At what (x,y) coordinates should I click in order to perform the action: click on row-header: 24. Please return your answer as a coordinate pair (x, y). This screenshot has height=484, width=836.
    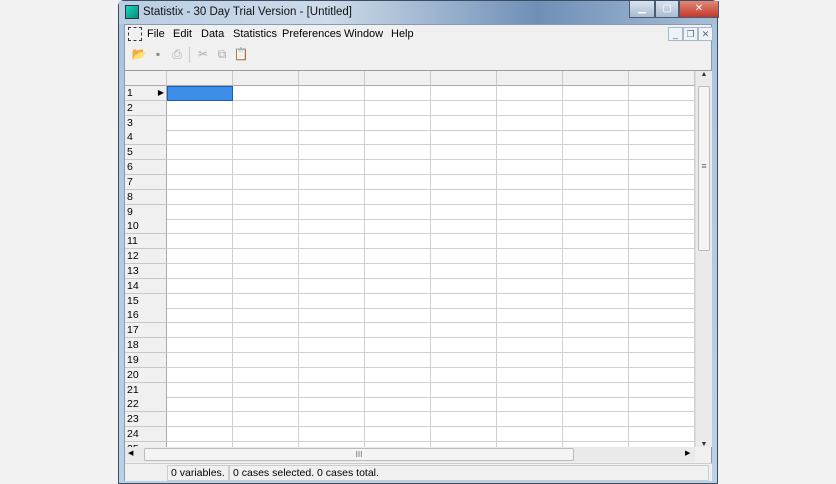
    Looking at the image, I should click on (146, 435).